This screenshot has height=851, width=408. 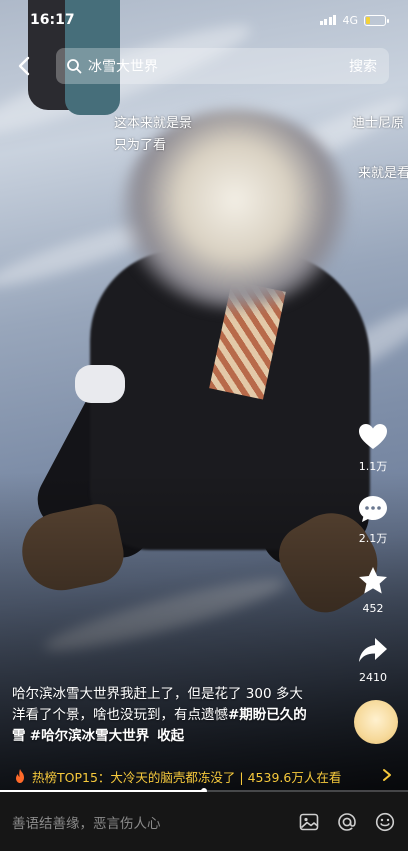 What do you see at coordinates (373, 580) in the screenshot?
I see `star-icon` at bounding box center [373, 580].